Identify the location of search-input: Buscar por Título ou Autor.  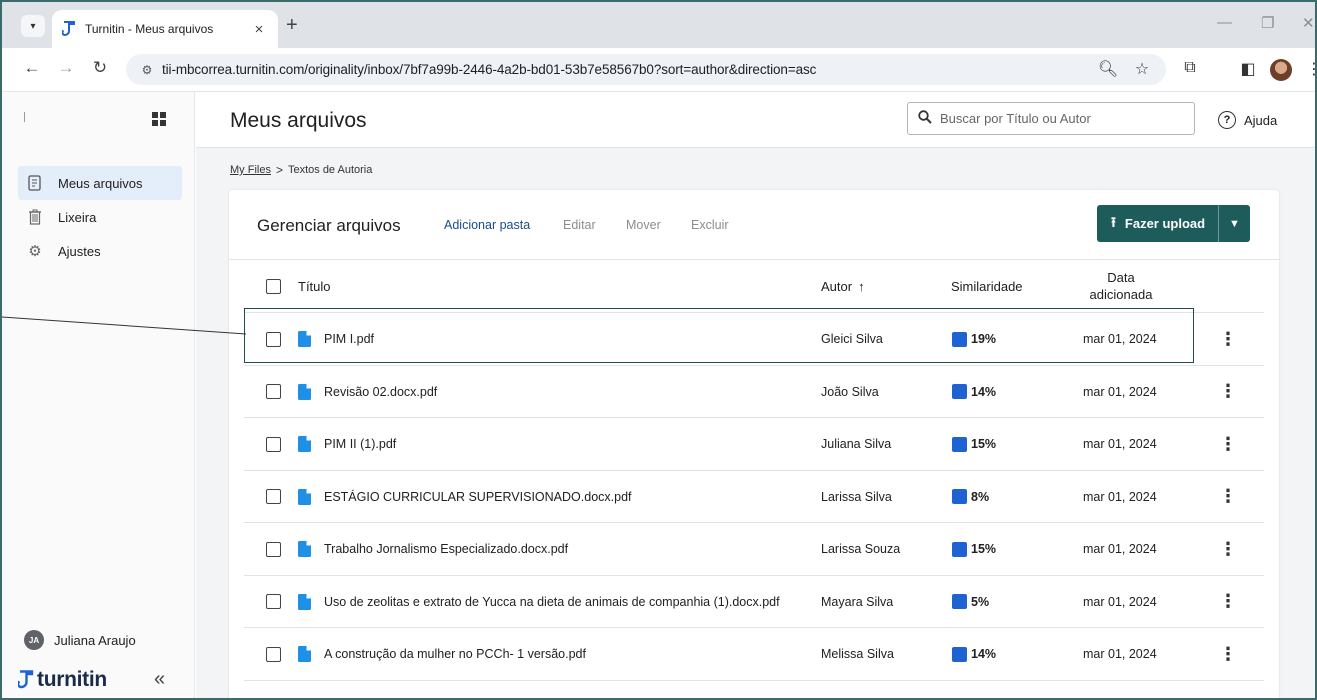
(1051, 118).